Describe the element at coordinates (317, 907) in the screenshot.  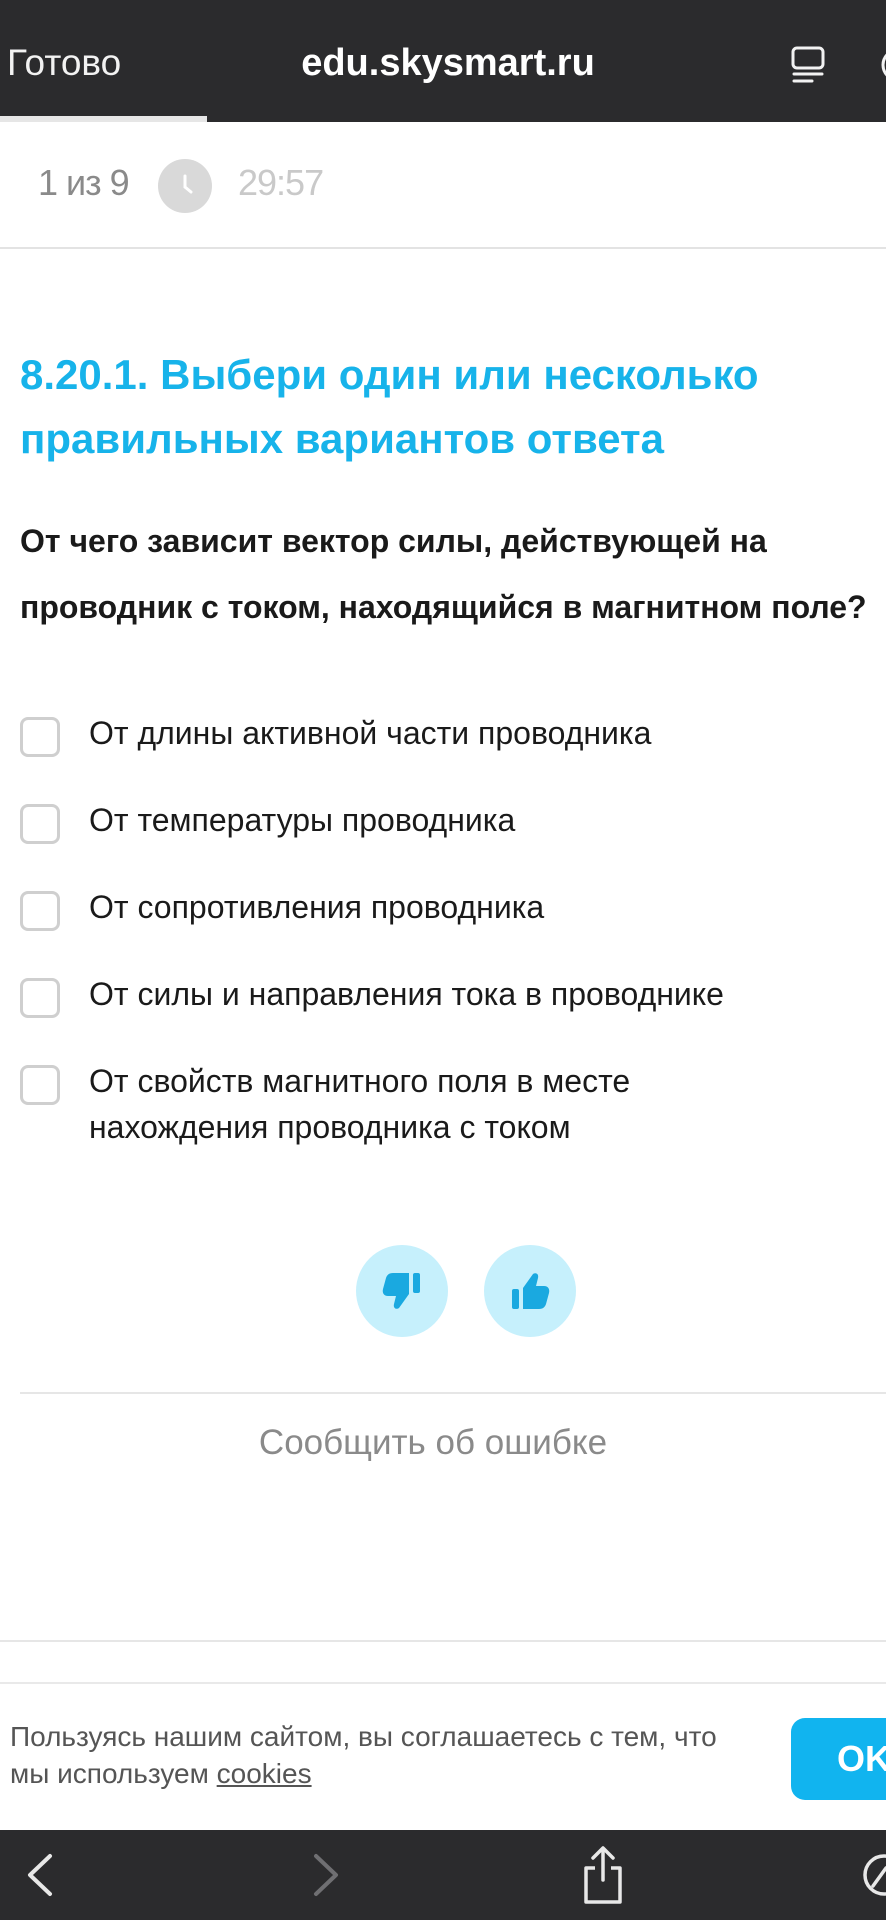
I see `option-label: От сопротивления проводника` at that location.